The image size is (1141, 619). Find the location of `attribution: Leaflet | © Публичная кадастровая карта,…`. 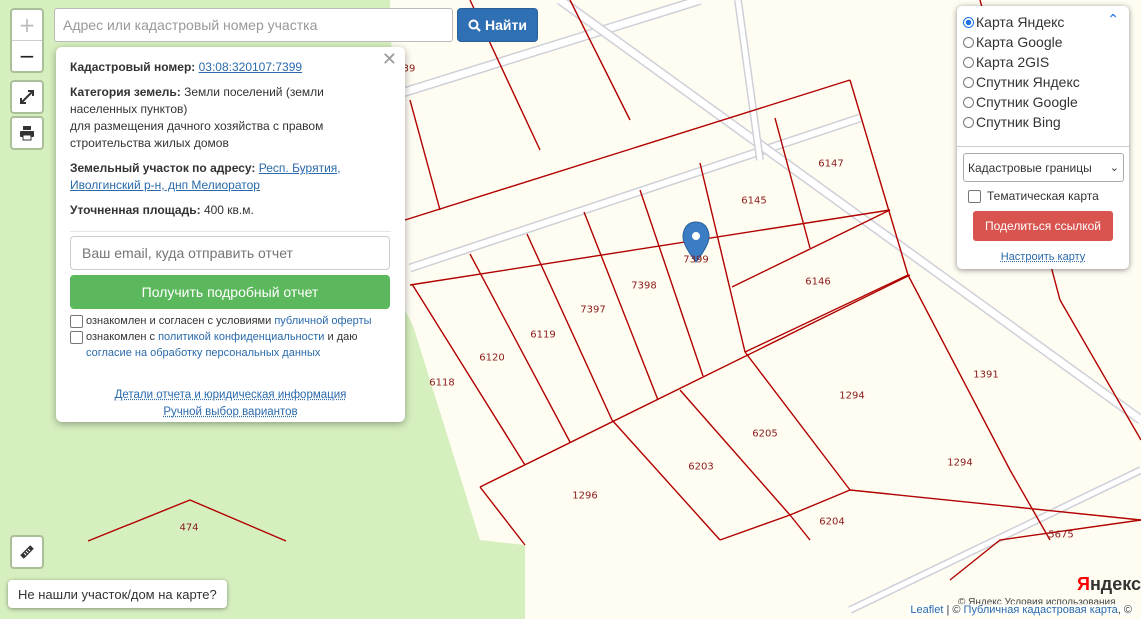

attribution: Leaflet | © Публичная кадастровая карта,… is located at coordinates (1021, 610).